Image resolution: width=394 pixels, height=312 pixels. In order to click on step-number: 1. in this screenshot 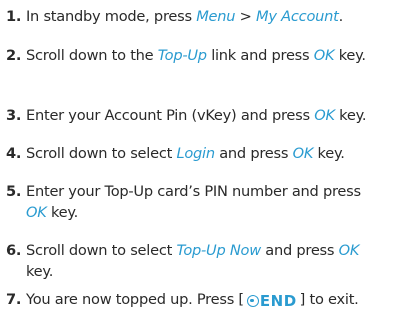, I will do `click(14, 16)`.